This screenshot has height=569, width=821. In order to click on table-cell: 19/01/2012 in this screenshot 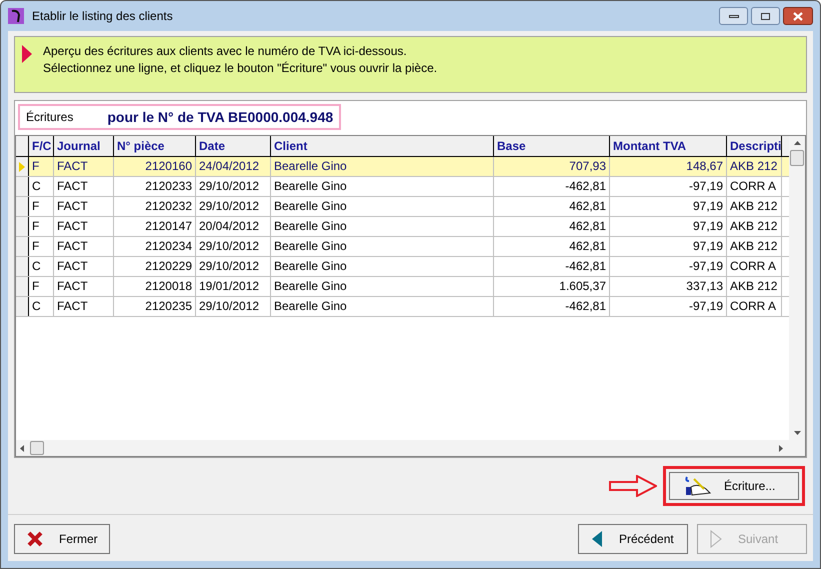, I will do `click(233, 286)`.